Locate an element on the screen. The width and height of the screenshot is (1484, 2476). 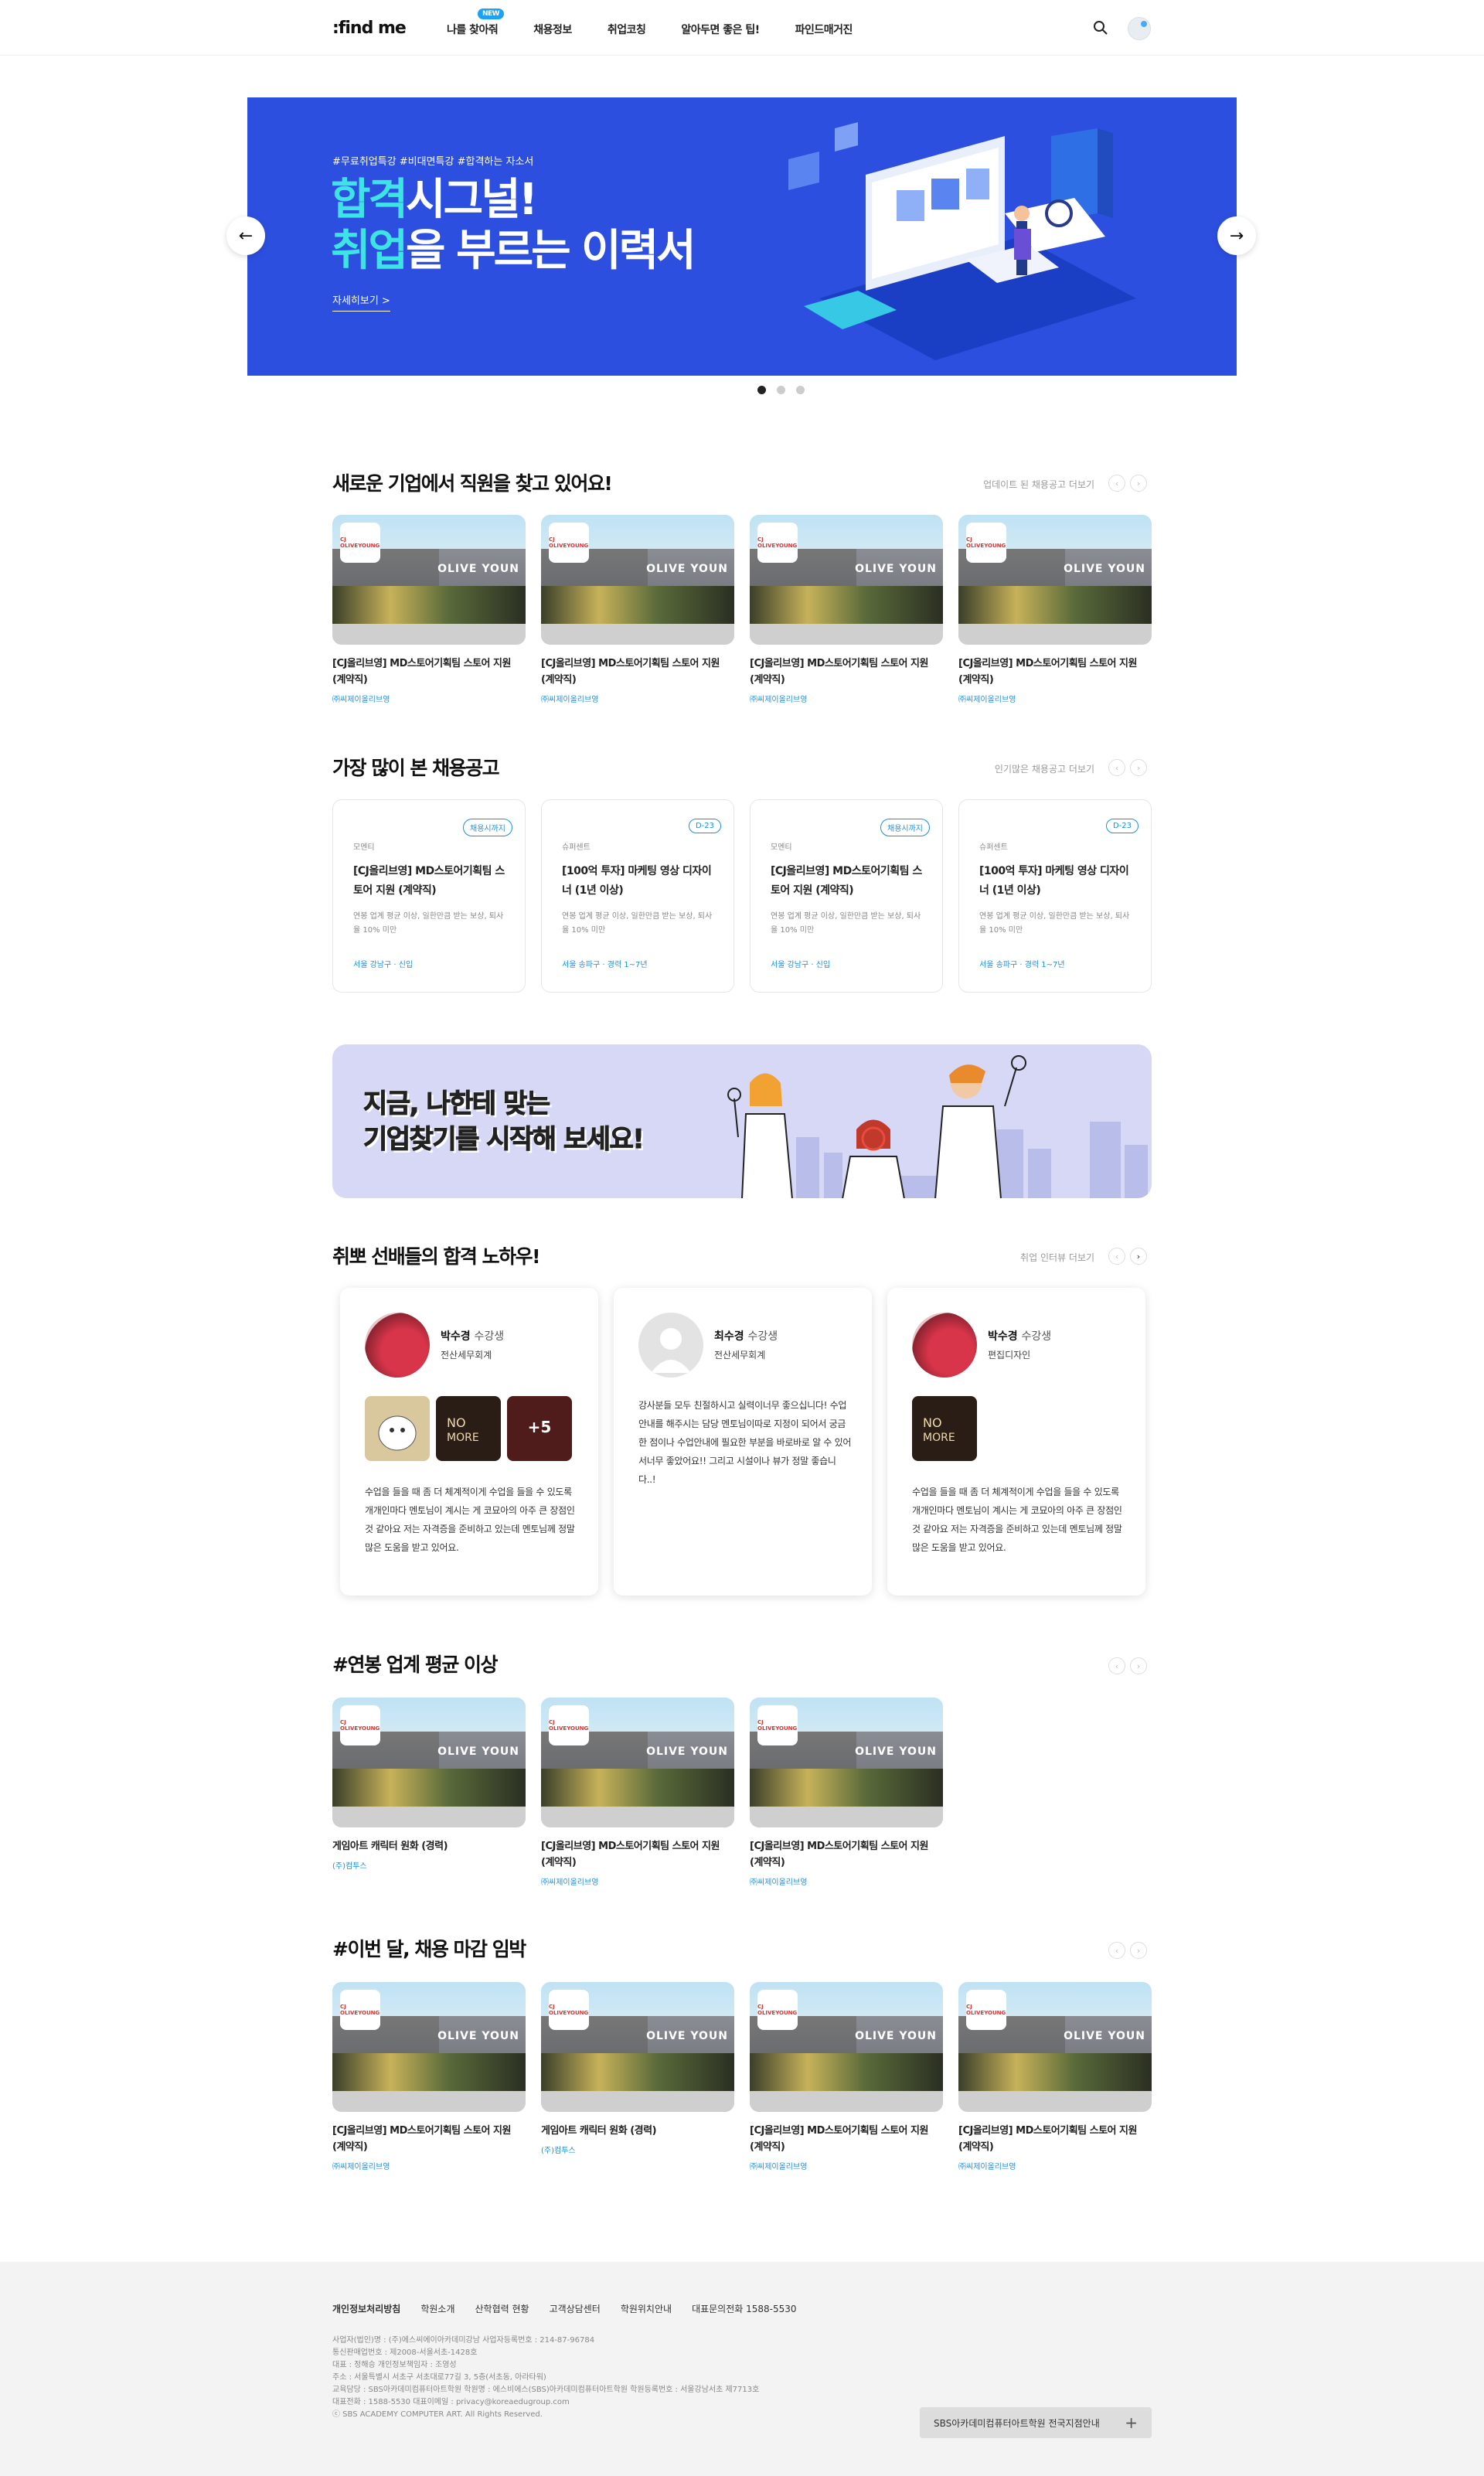
review-images: NO MORE +5 is located at coordinates (468, 1428).